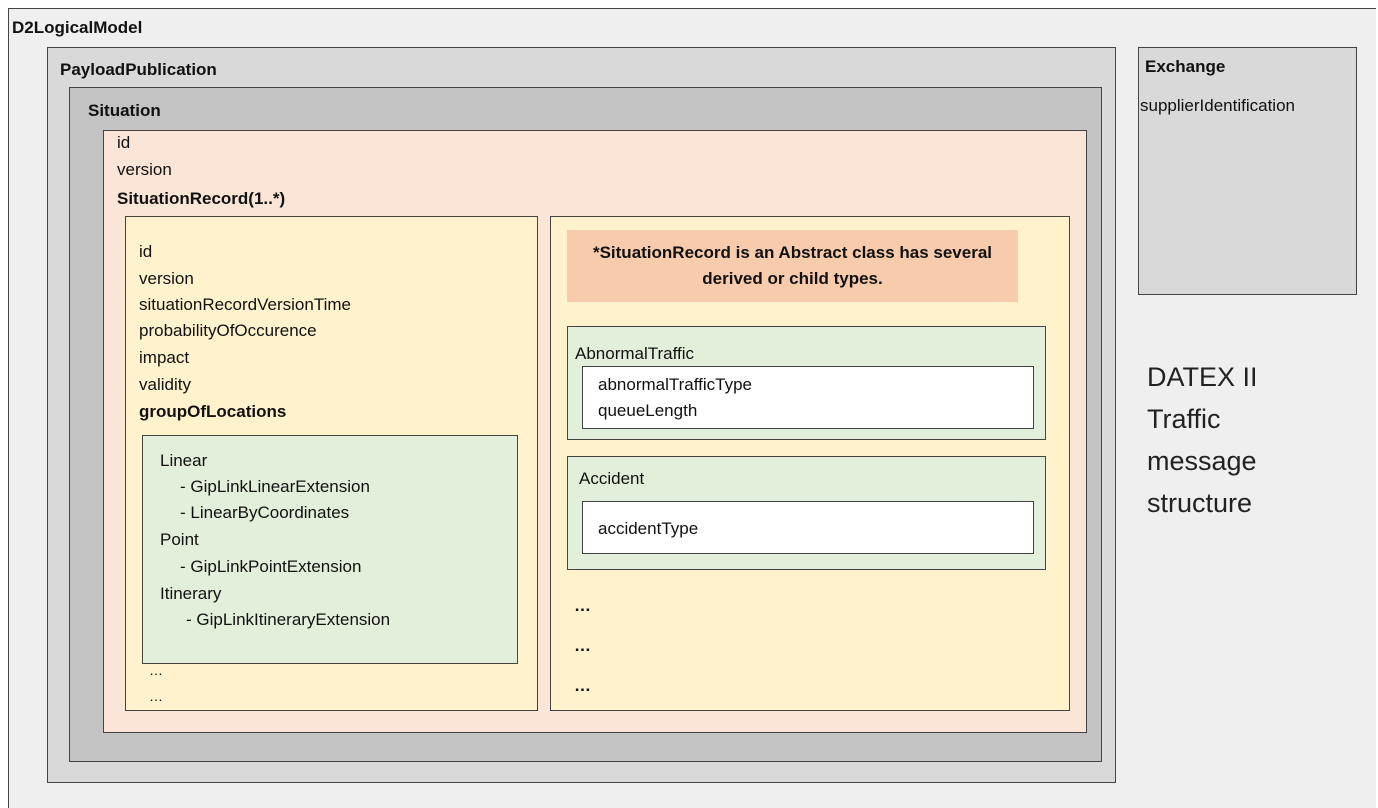  I want to click on caption-line-4: structure, so click(1200, 503).